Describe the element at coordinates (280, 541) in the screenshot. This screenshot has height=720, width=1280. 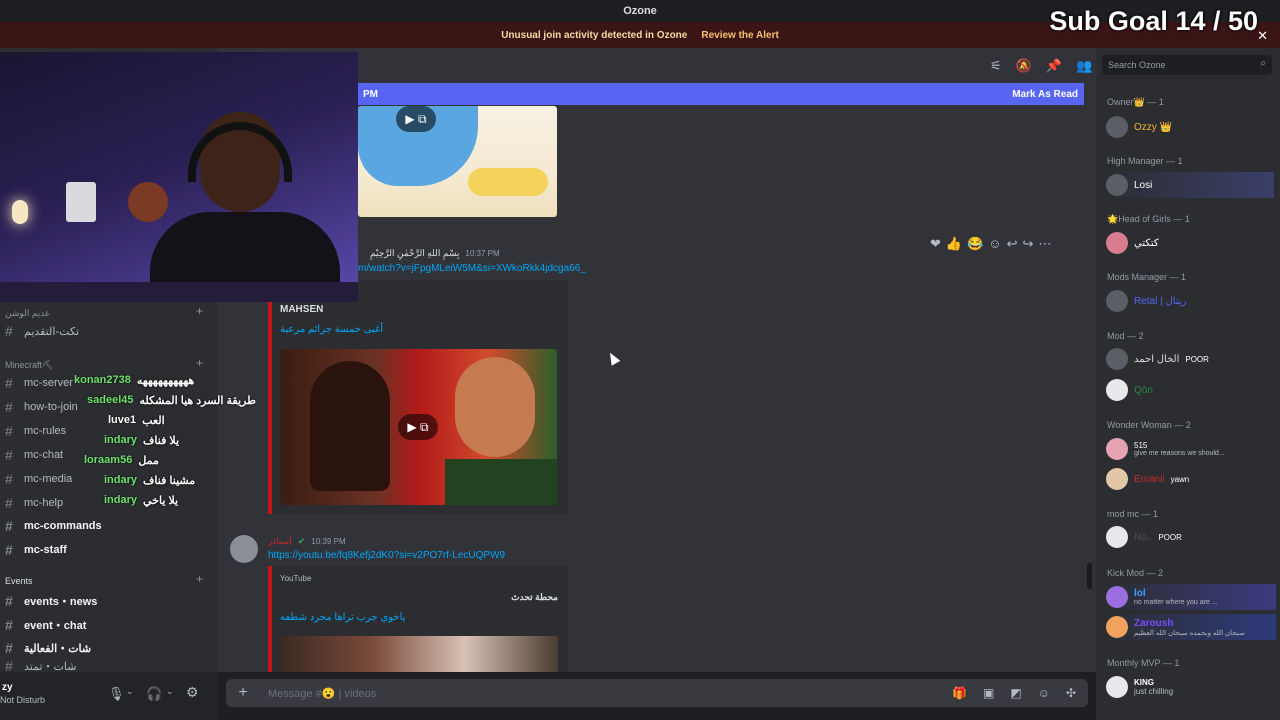
I see `message-author: أستاذر` at that location.